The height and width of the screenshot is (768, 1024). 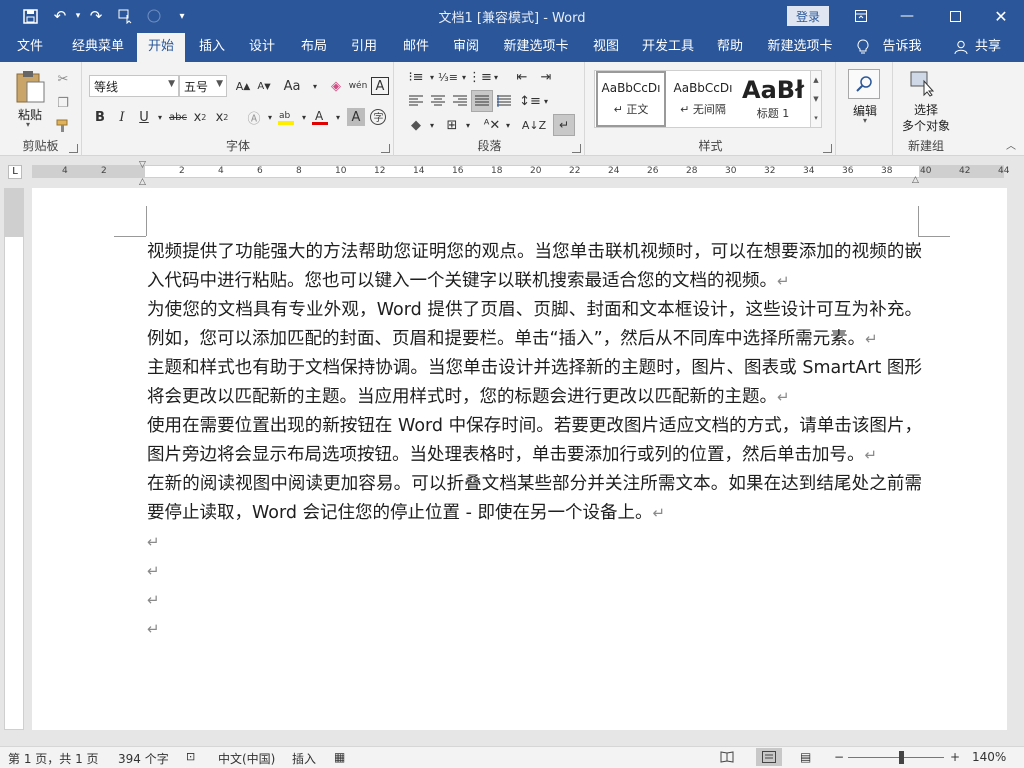 What do you see at coordinates (955, 16) in the screenshot?
I see `maximize-icon` at bounding box center [955, 16].